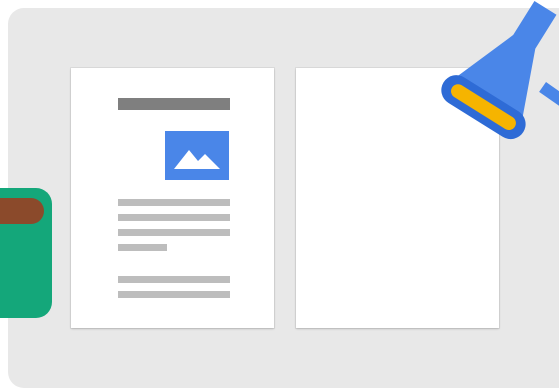 This screenshot has width=559, height=390. What do you see at coordinates (22, 211) in the screenshot?
I see `device-cap` at bounding box center [22, 211].